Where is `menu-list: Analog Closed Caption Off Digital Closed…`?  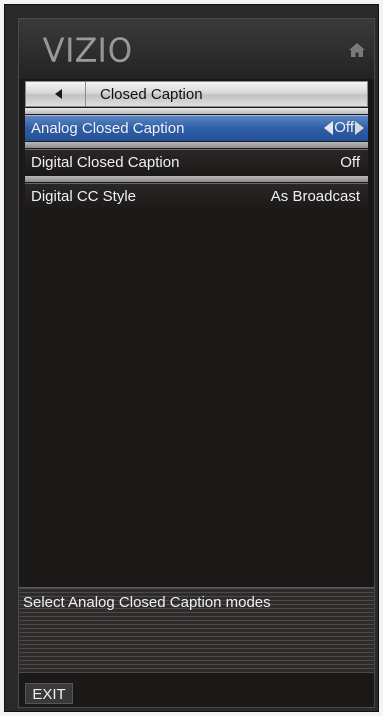
menu-list: Analog Closed Caption Off Digital Closed… is located at coordinates (196, 162).